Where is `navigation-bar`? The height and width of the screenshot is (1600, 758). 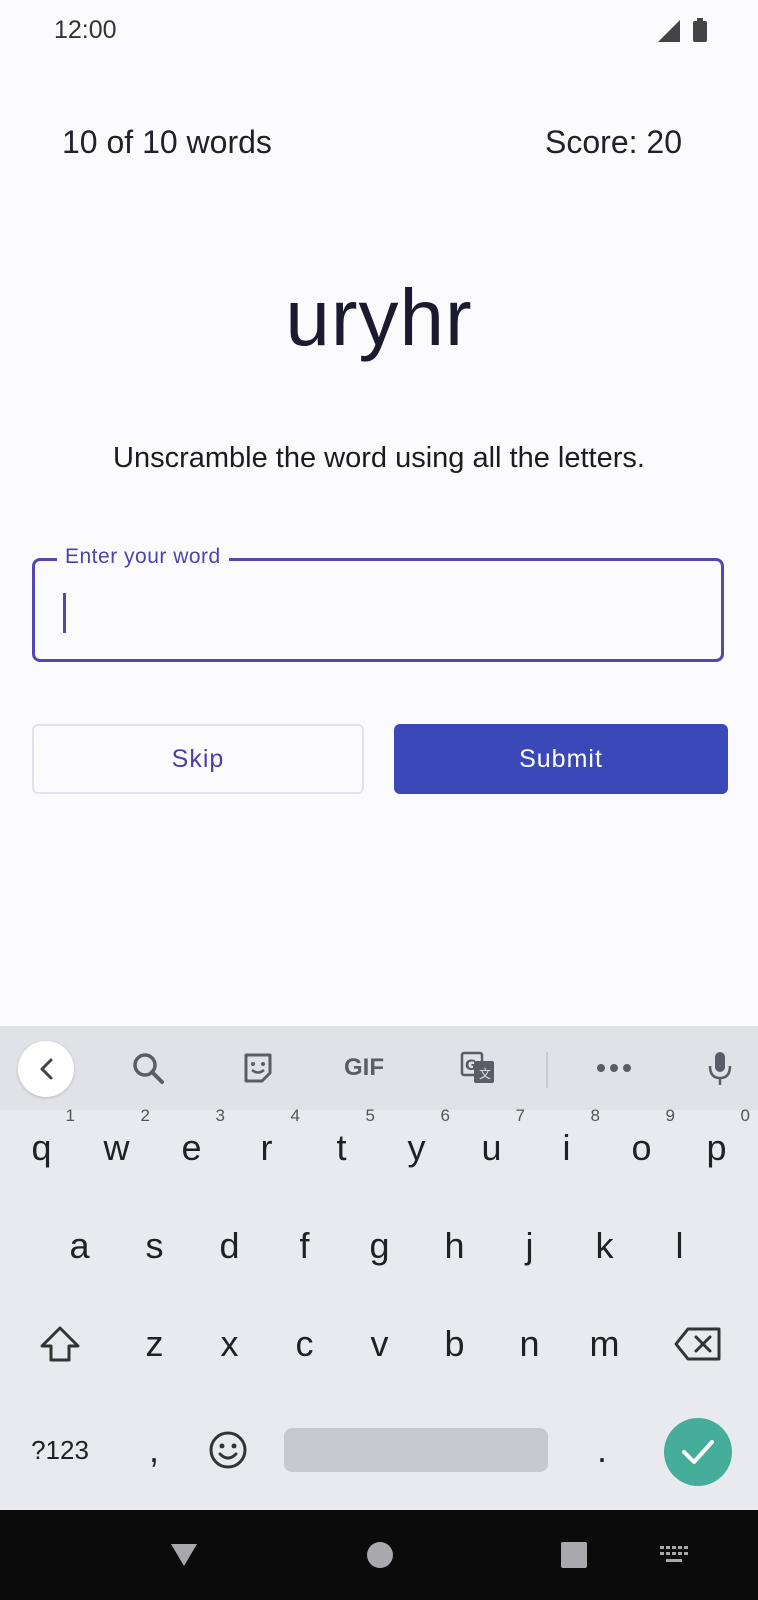 navigation-bar is located at coordinates (379, 1555).